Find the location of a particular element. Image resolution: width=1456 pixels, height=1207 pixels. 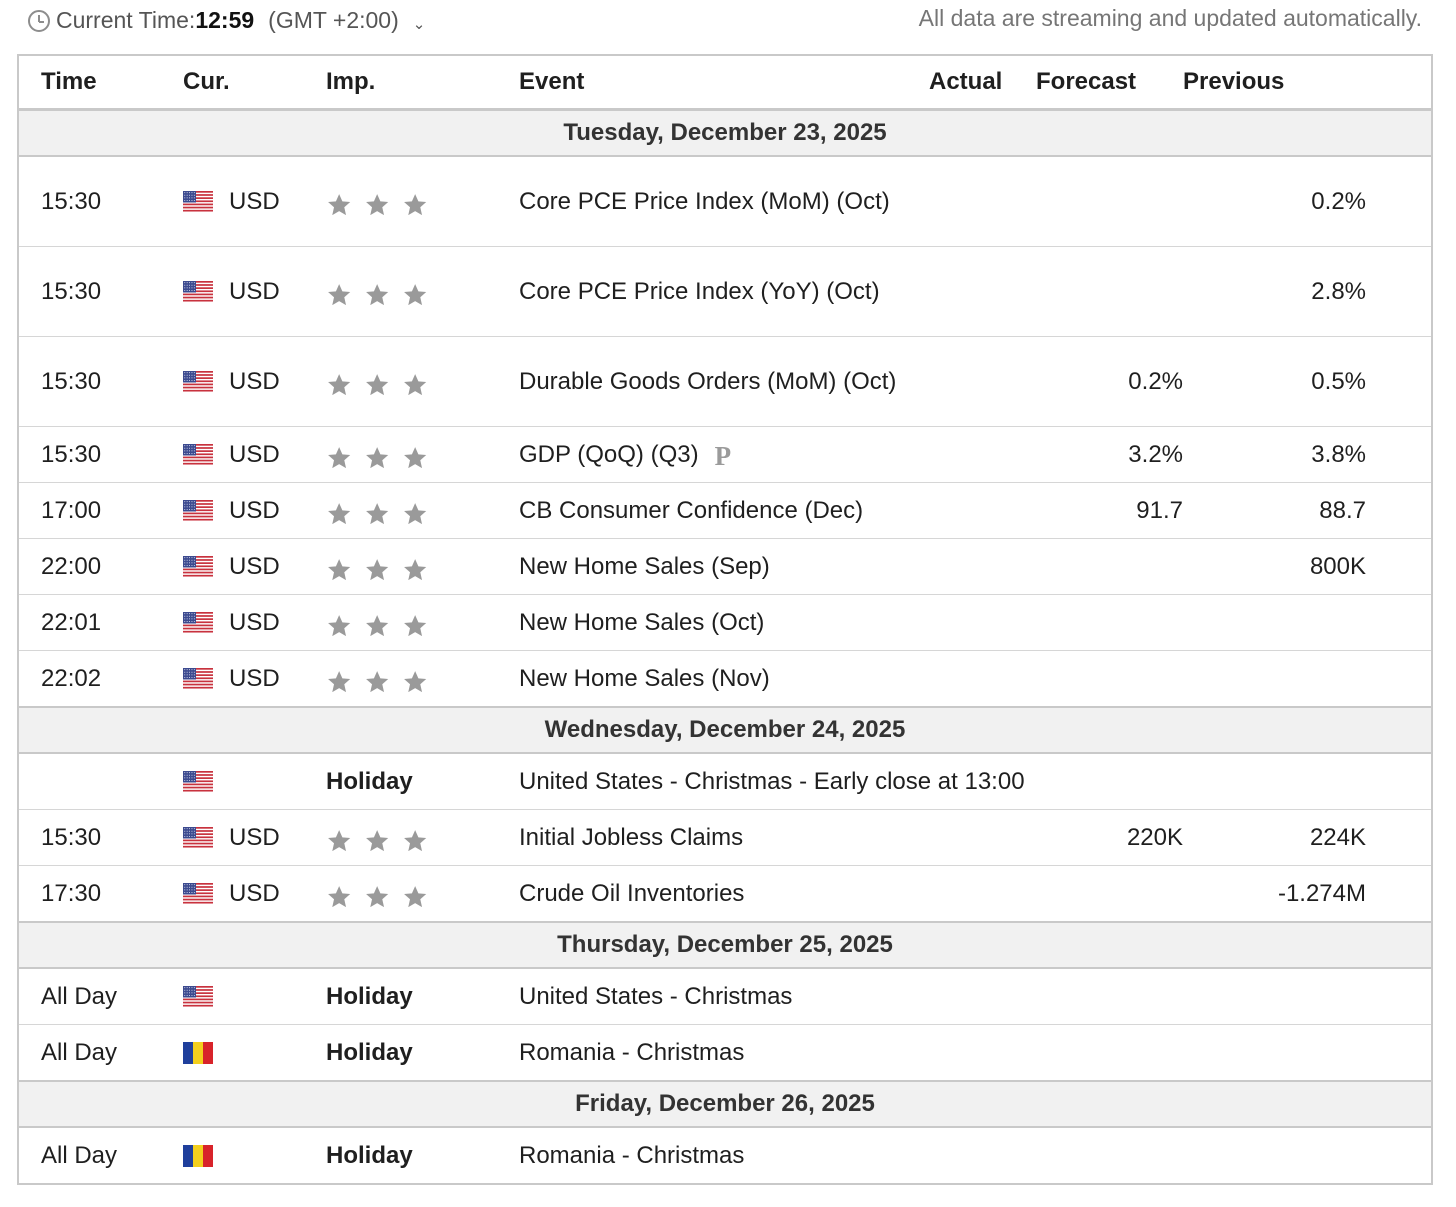

importance-holiday: Holiday is located at coordinates (422, 1156).